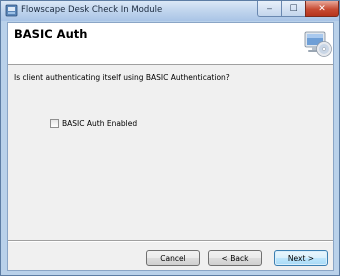 The width and height of the screenshot is (340, 276). What do you see at coordinates (170, 44) in the screenshot?
I see `dialog-header: BASIC Auth` at bounding box center [170, 44].